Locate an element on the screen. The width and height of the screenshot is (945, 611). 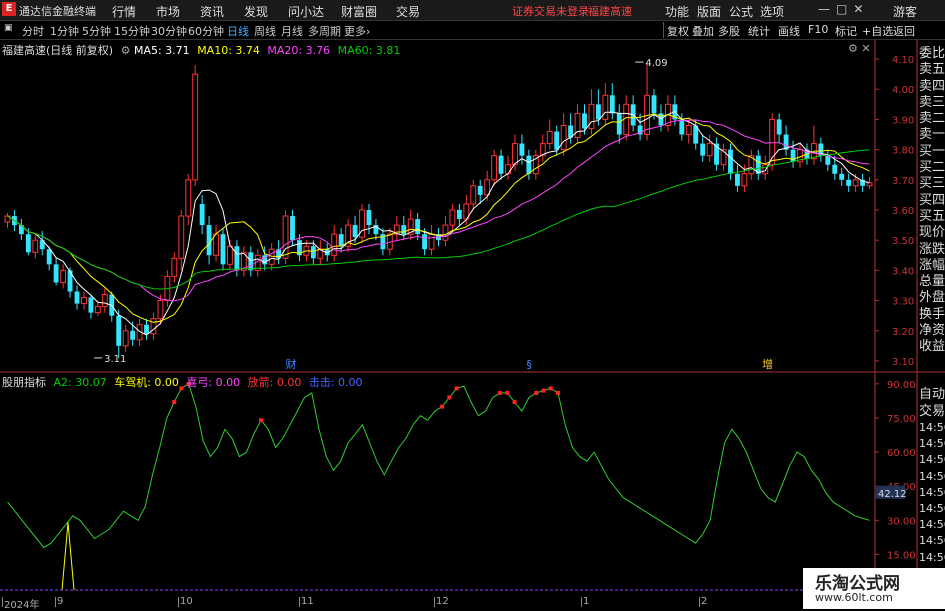
menu-market: 市场 is located at coordinates (168, 11).